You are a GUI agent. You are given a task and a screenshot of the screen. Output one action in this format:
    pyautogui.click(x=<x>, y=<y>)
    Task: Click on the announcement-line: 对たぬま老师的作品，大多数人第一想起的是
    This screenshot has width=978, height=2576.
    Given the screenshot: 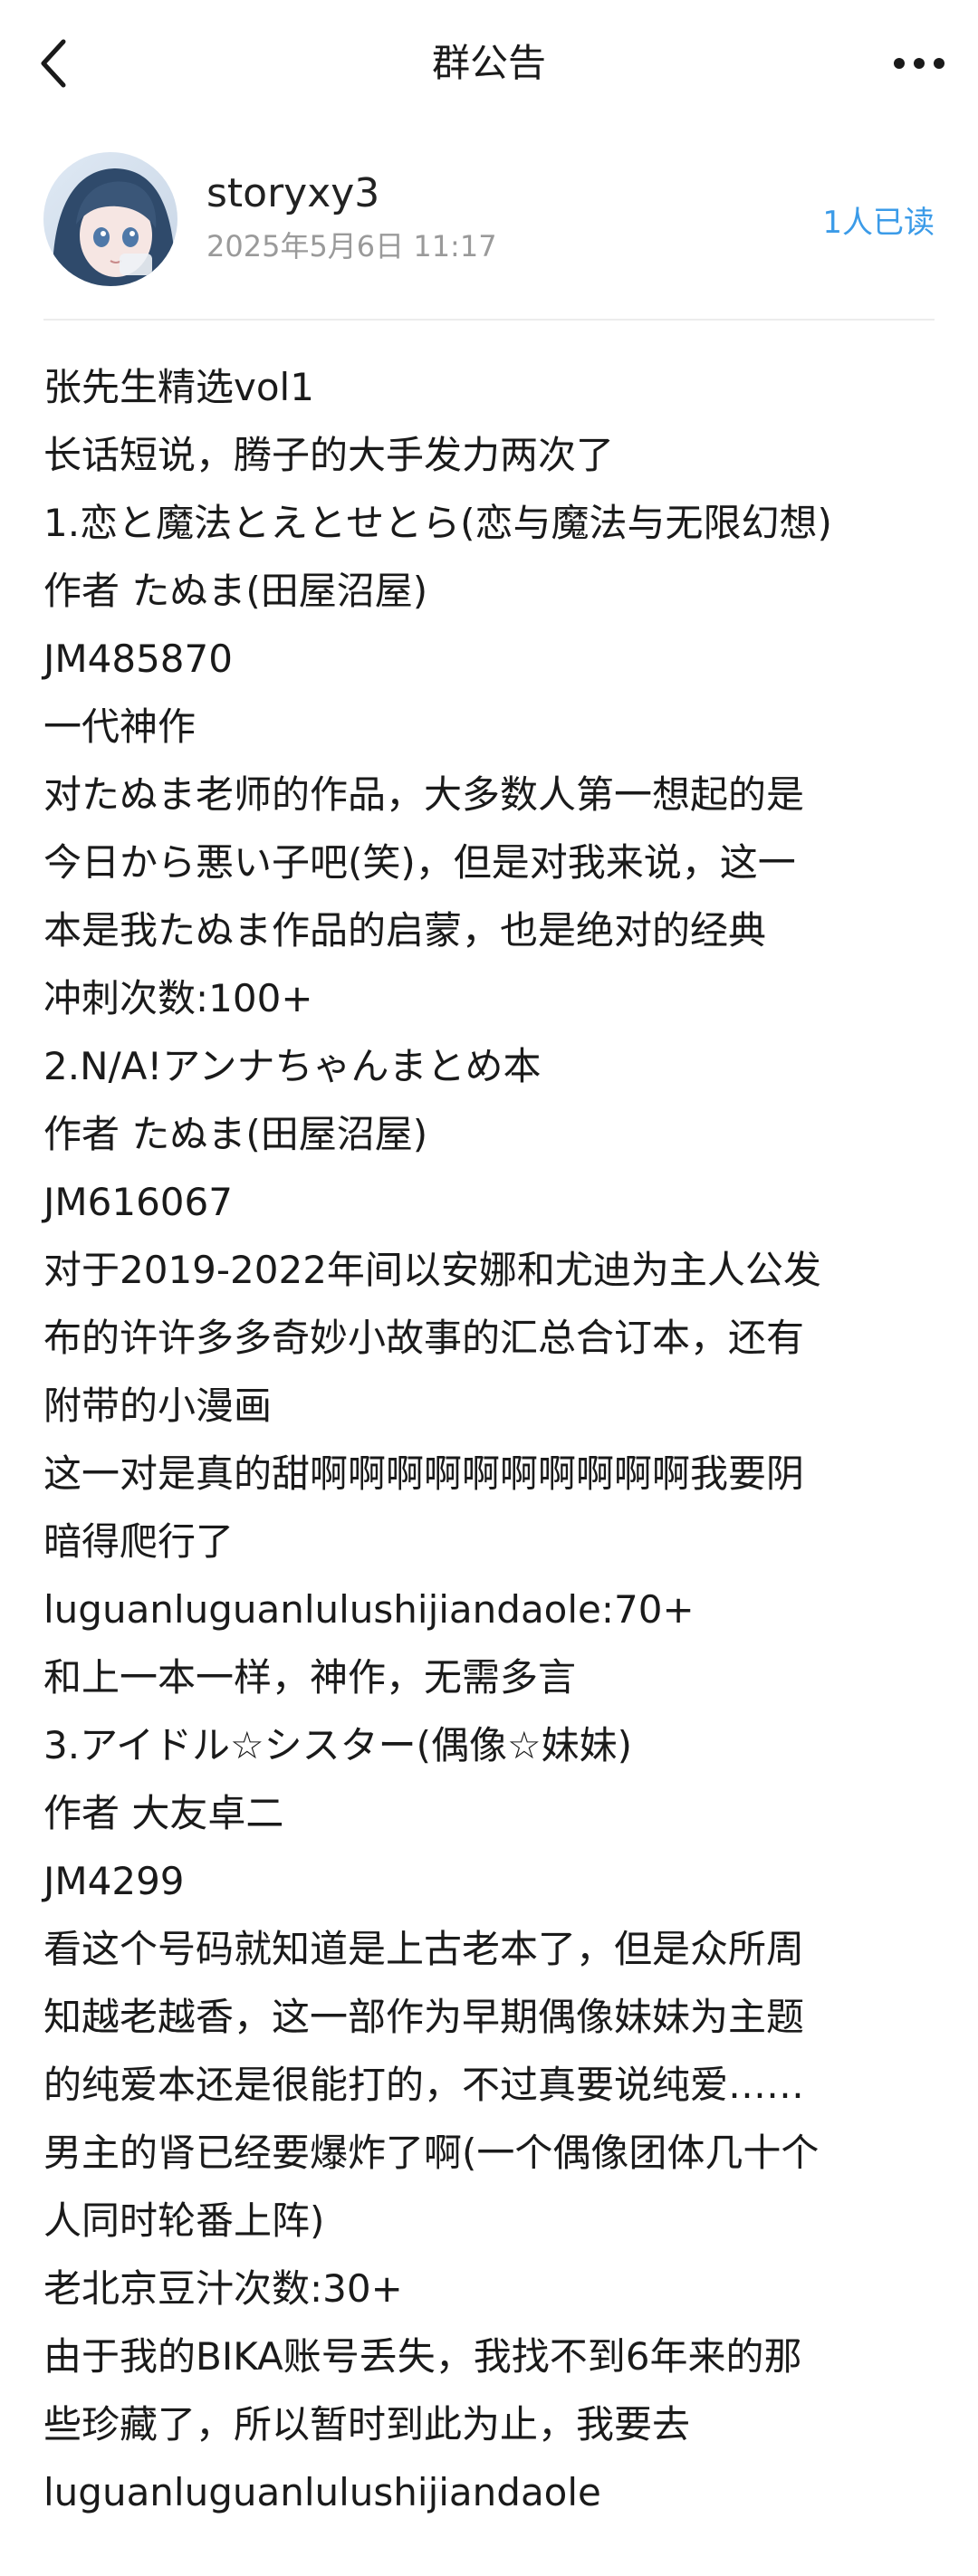 What is the action you would take?
    pyautogui.click(x=424, y=794)
    